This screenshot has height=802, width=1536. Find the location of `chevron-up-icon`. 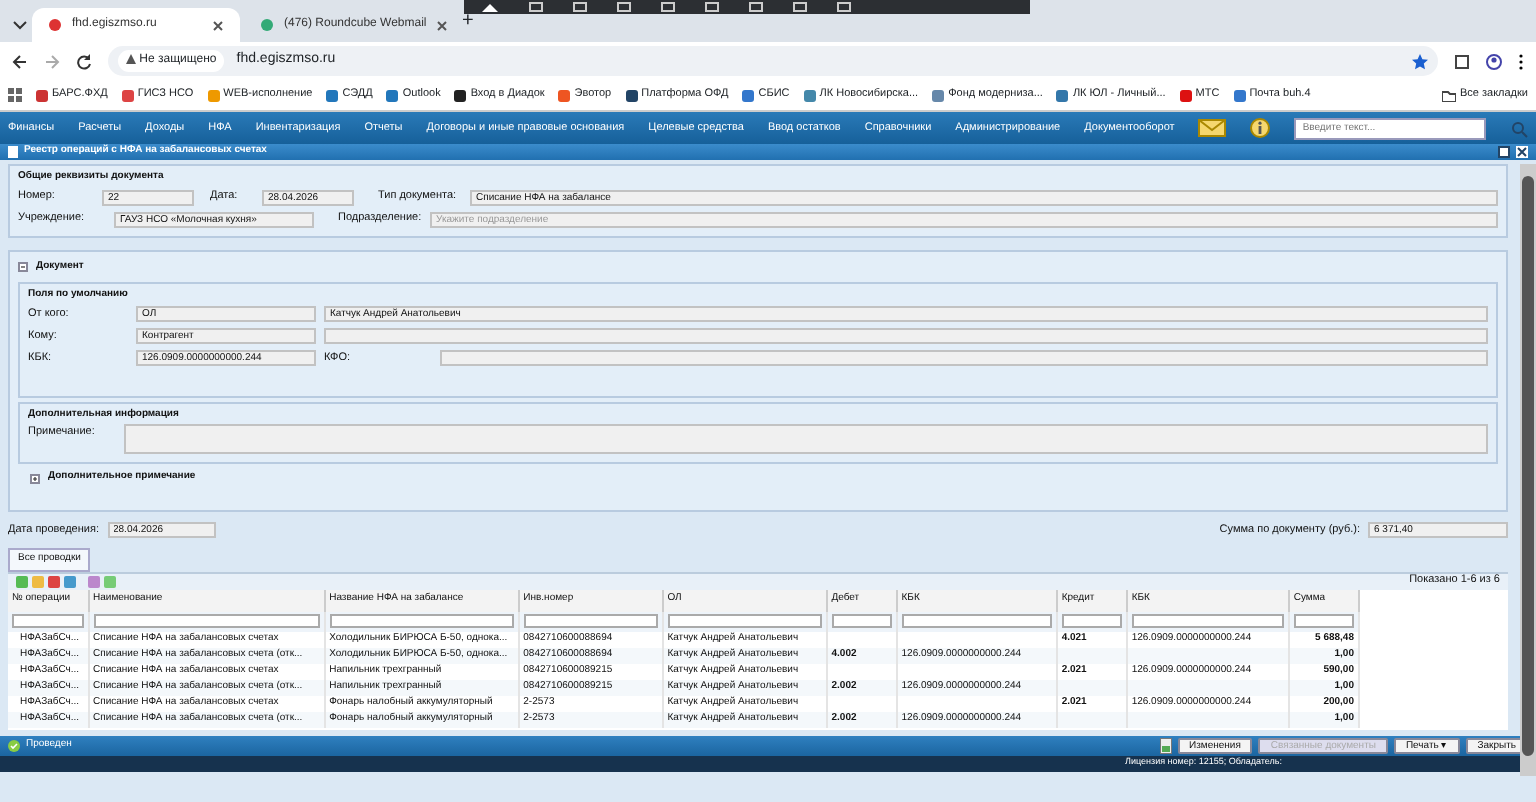

chevron-up-icon is located at coordinates (490, 7).